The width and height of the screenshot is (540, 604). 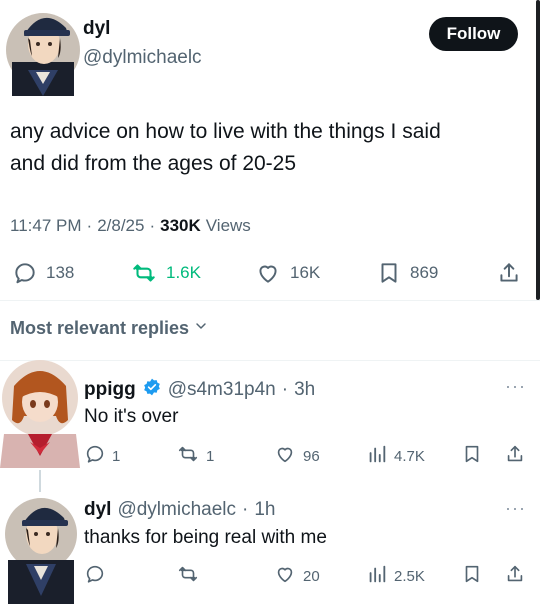 What do you see at coordinates (100, 328) in the screenshot?
I see `replies-sort-label: Most relevant replies` at bounding box center [100, 328].